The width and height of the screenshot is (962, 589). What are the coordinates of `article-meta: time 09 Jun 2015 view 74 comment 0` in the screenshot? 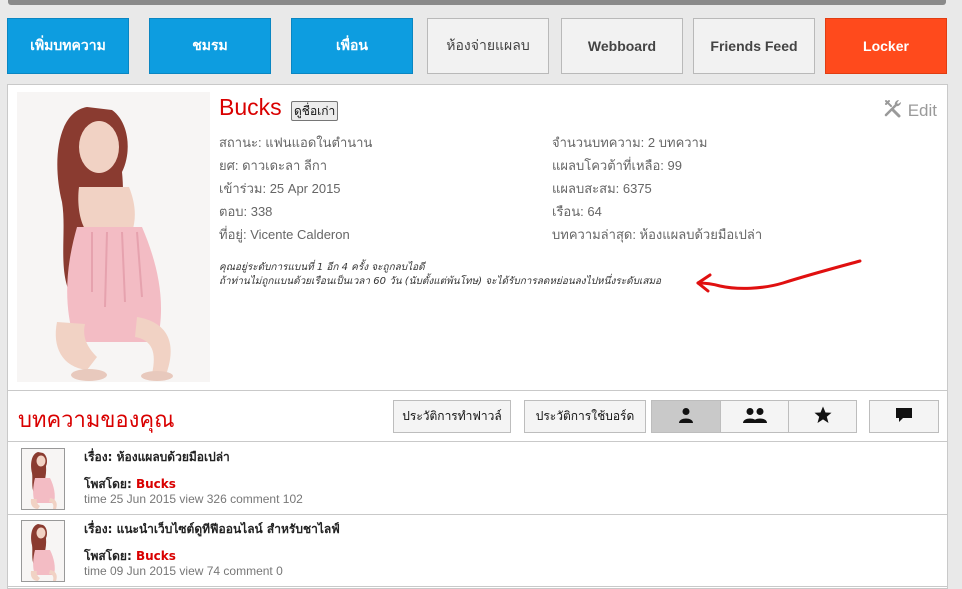 It's located at (183, 571).